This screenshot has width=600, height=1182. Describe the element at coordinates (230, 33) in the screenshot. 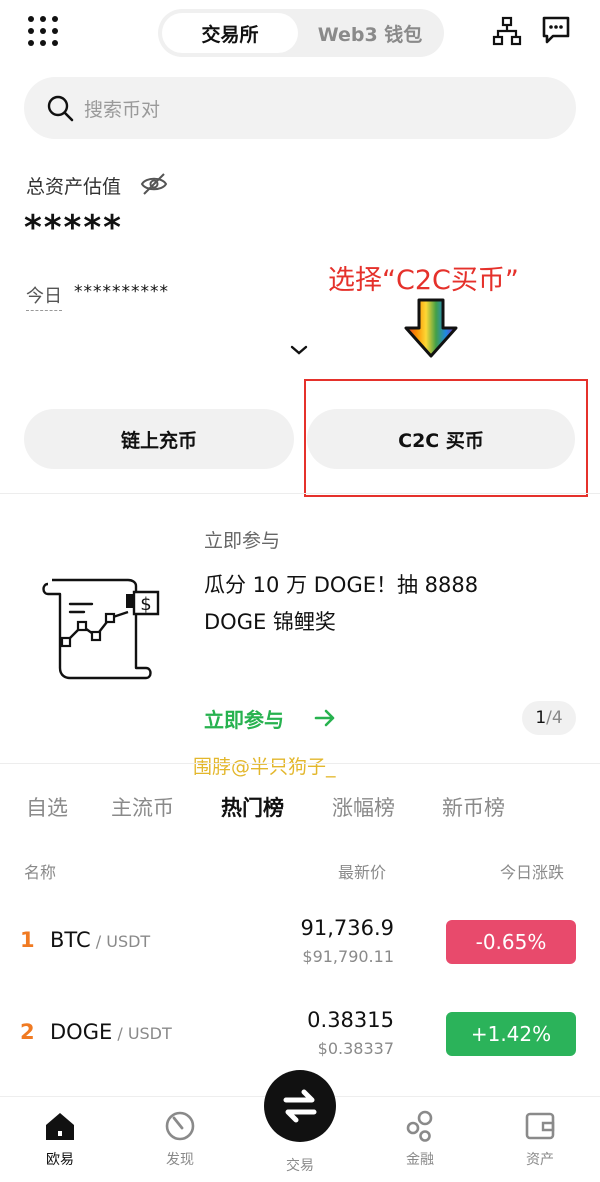

I see `segment-exchange: 交易所` at that location.